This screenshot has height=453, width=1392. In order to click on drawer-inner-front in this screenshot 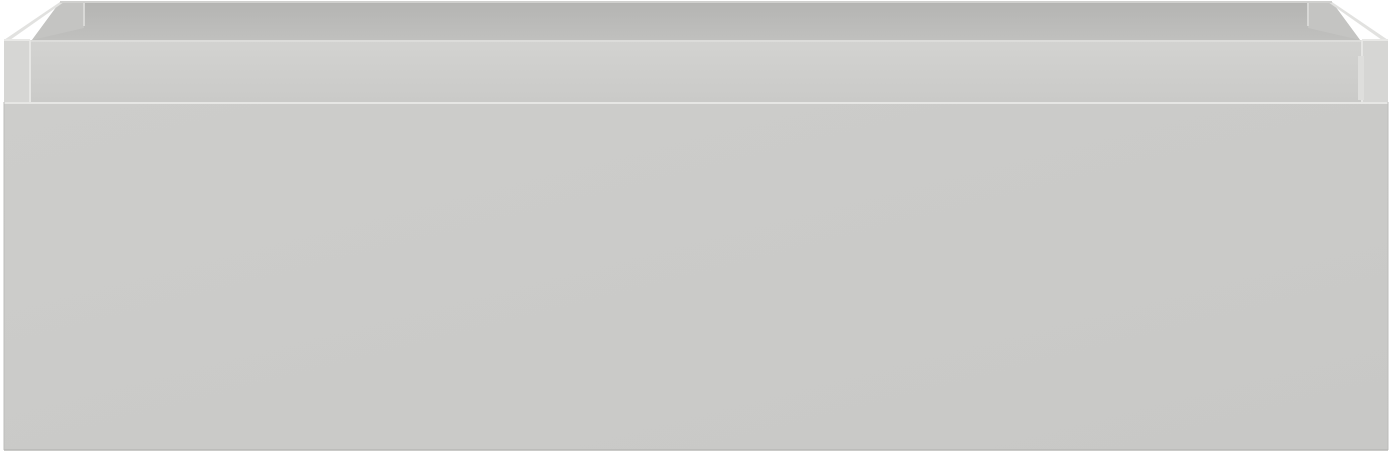, I will do `click(696, 71)`.